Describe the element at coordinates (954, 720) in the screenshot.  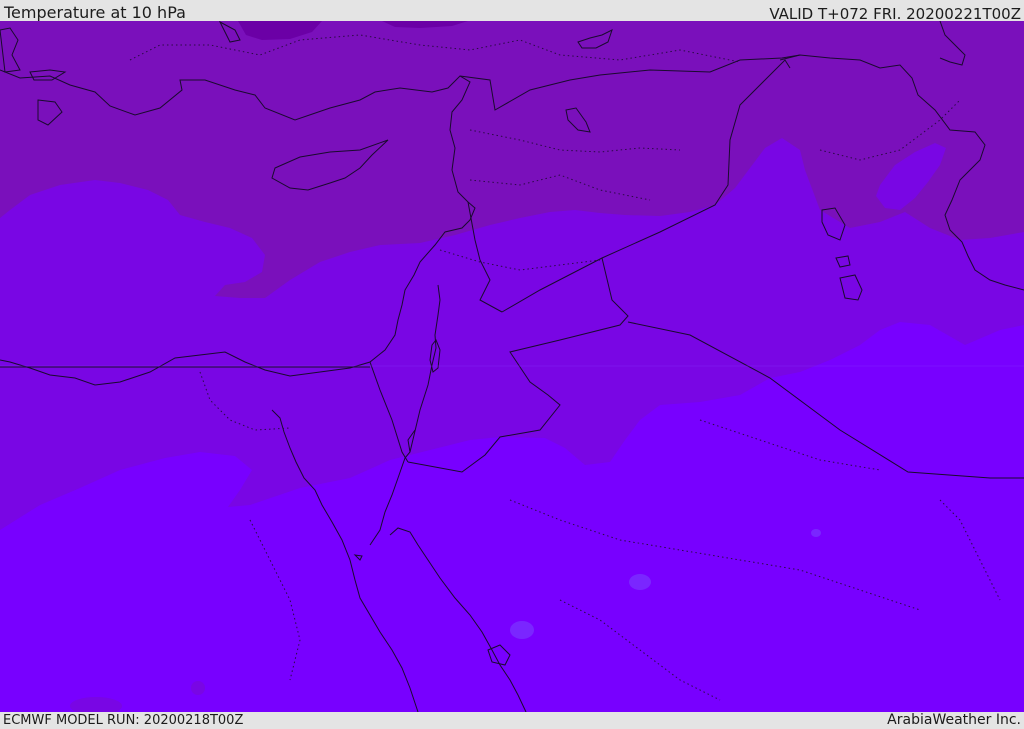
I see `credit-label: ArabiaWeather Inc.` at that location.